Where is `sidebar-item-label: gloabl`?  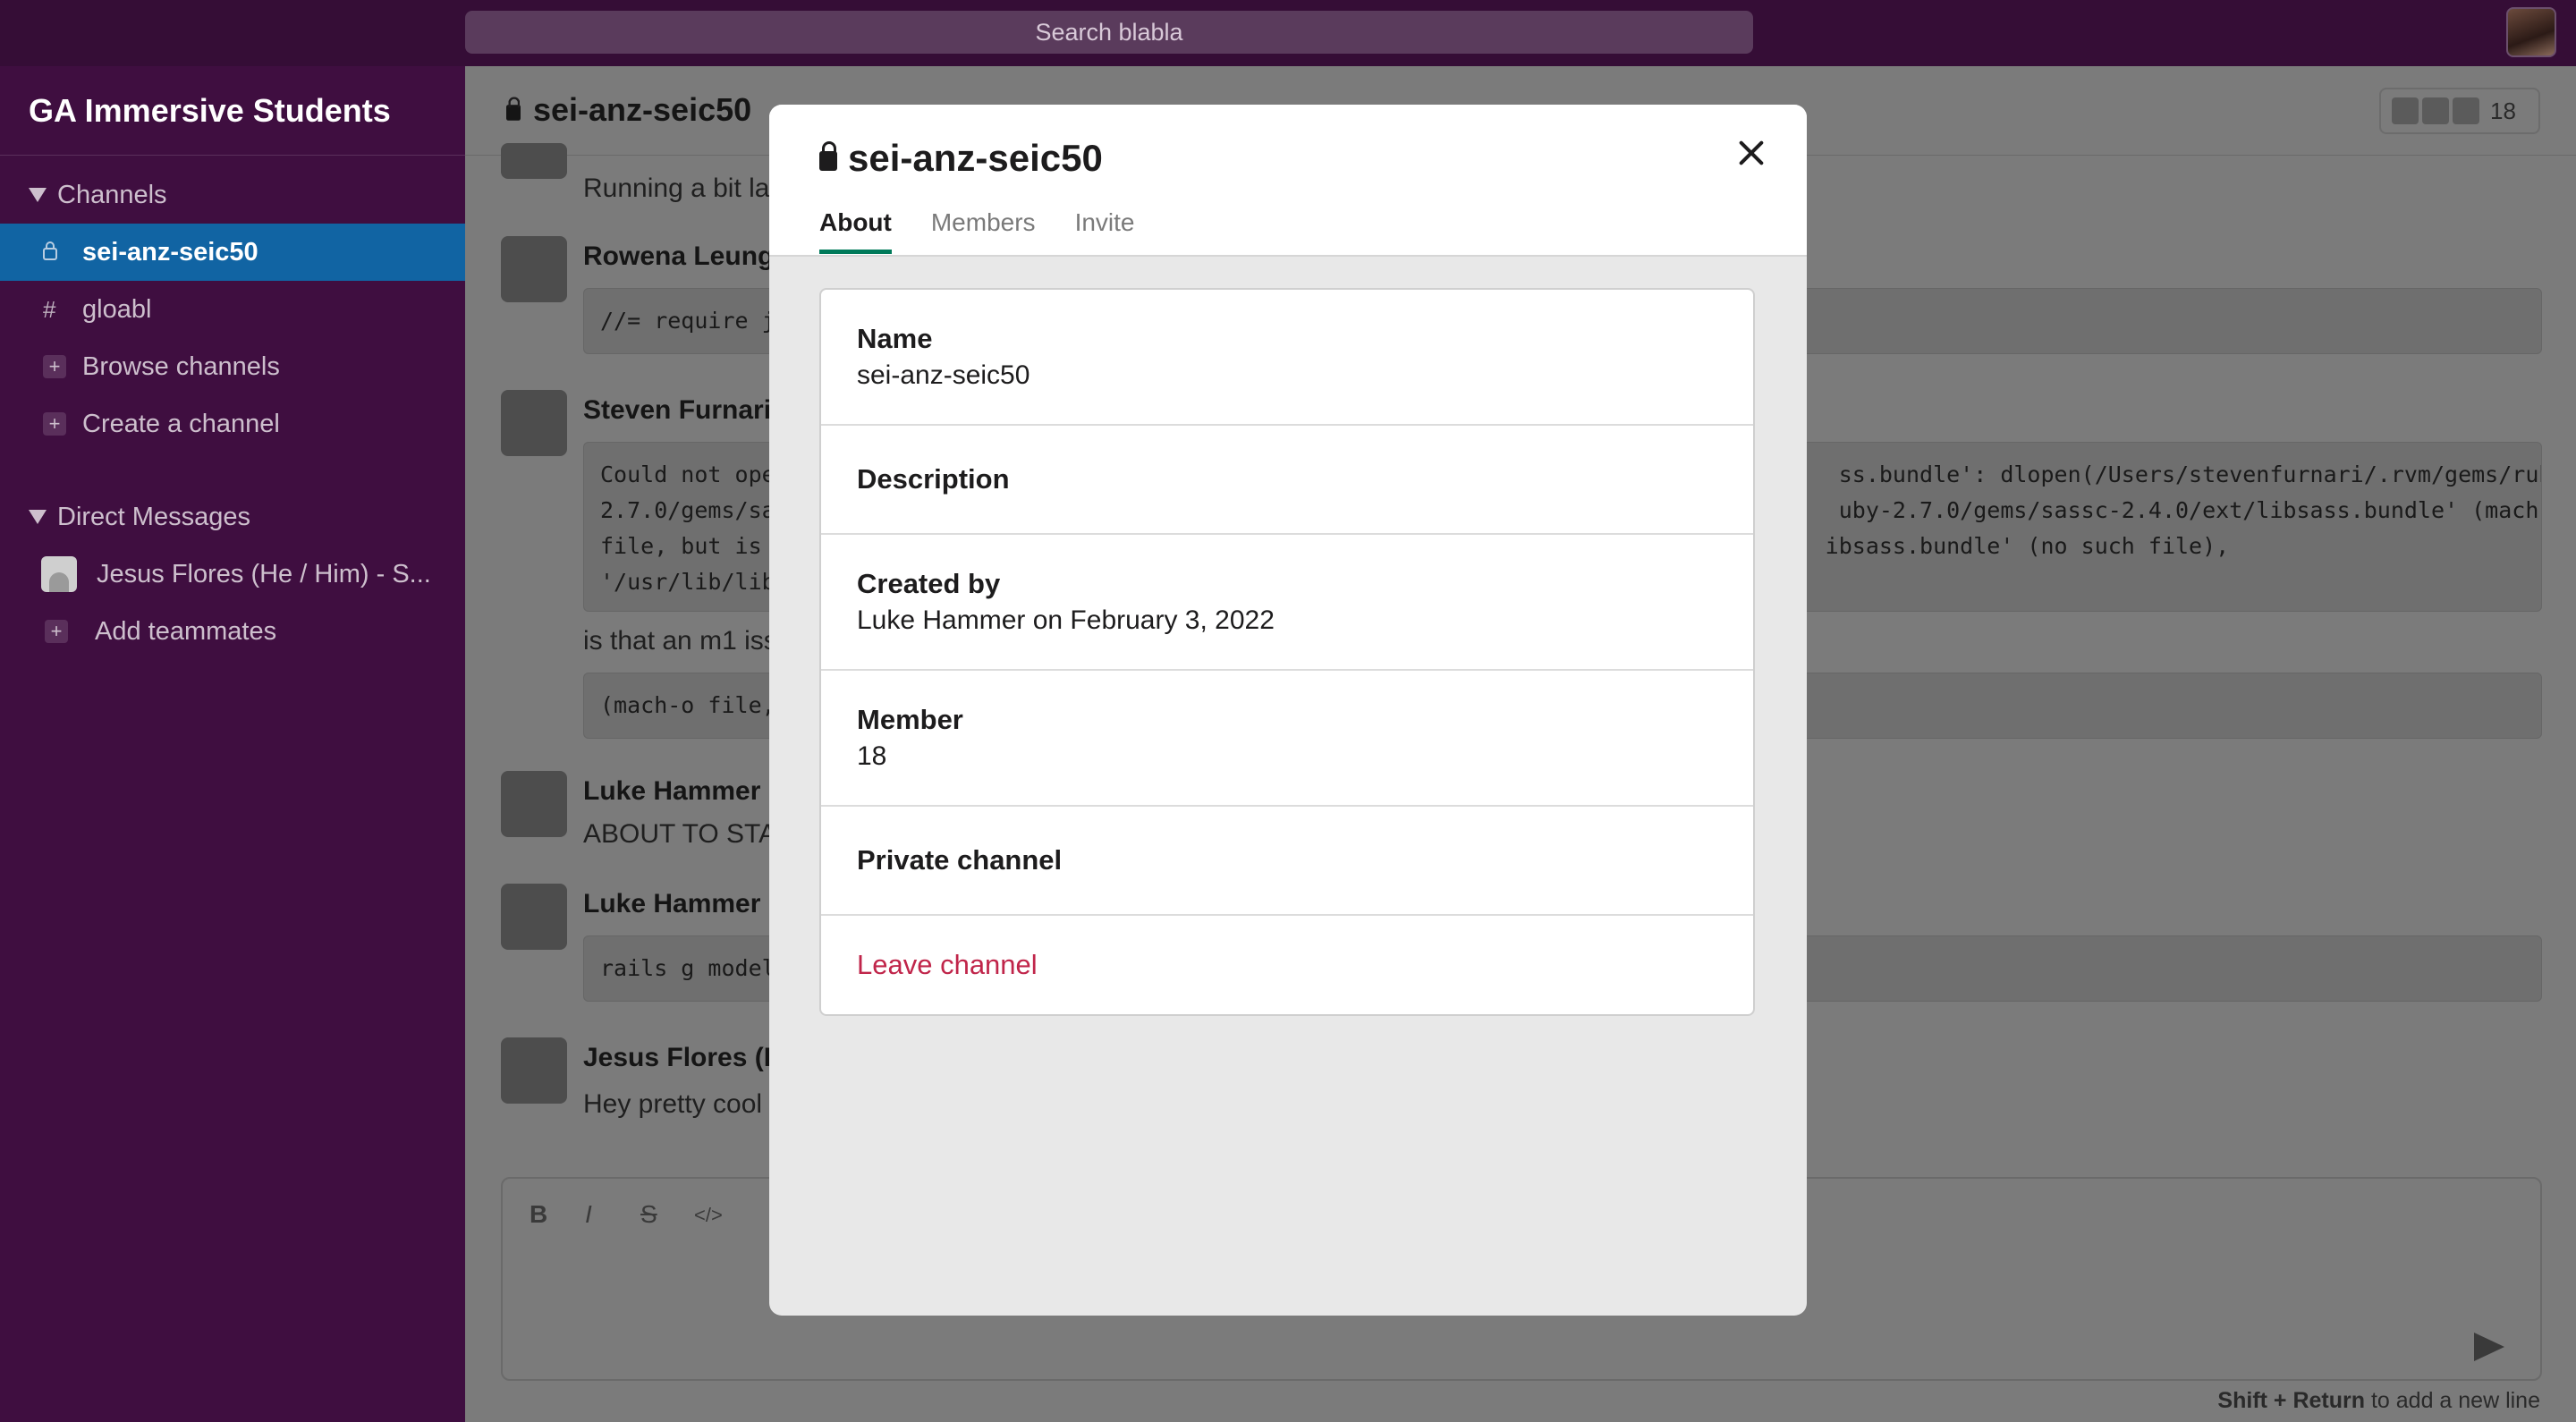
sidebar-item-label: gloabl is located at coordinates (117, 309).